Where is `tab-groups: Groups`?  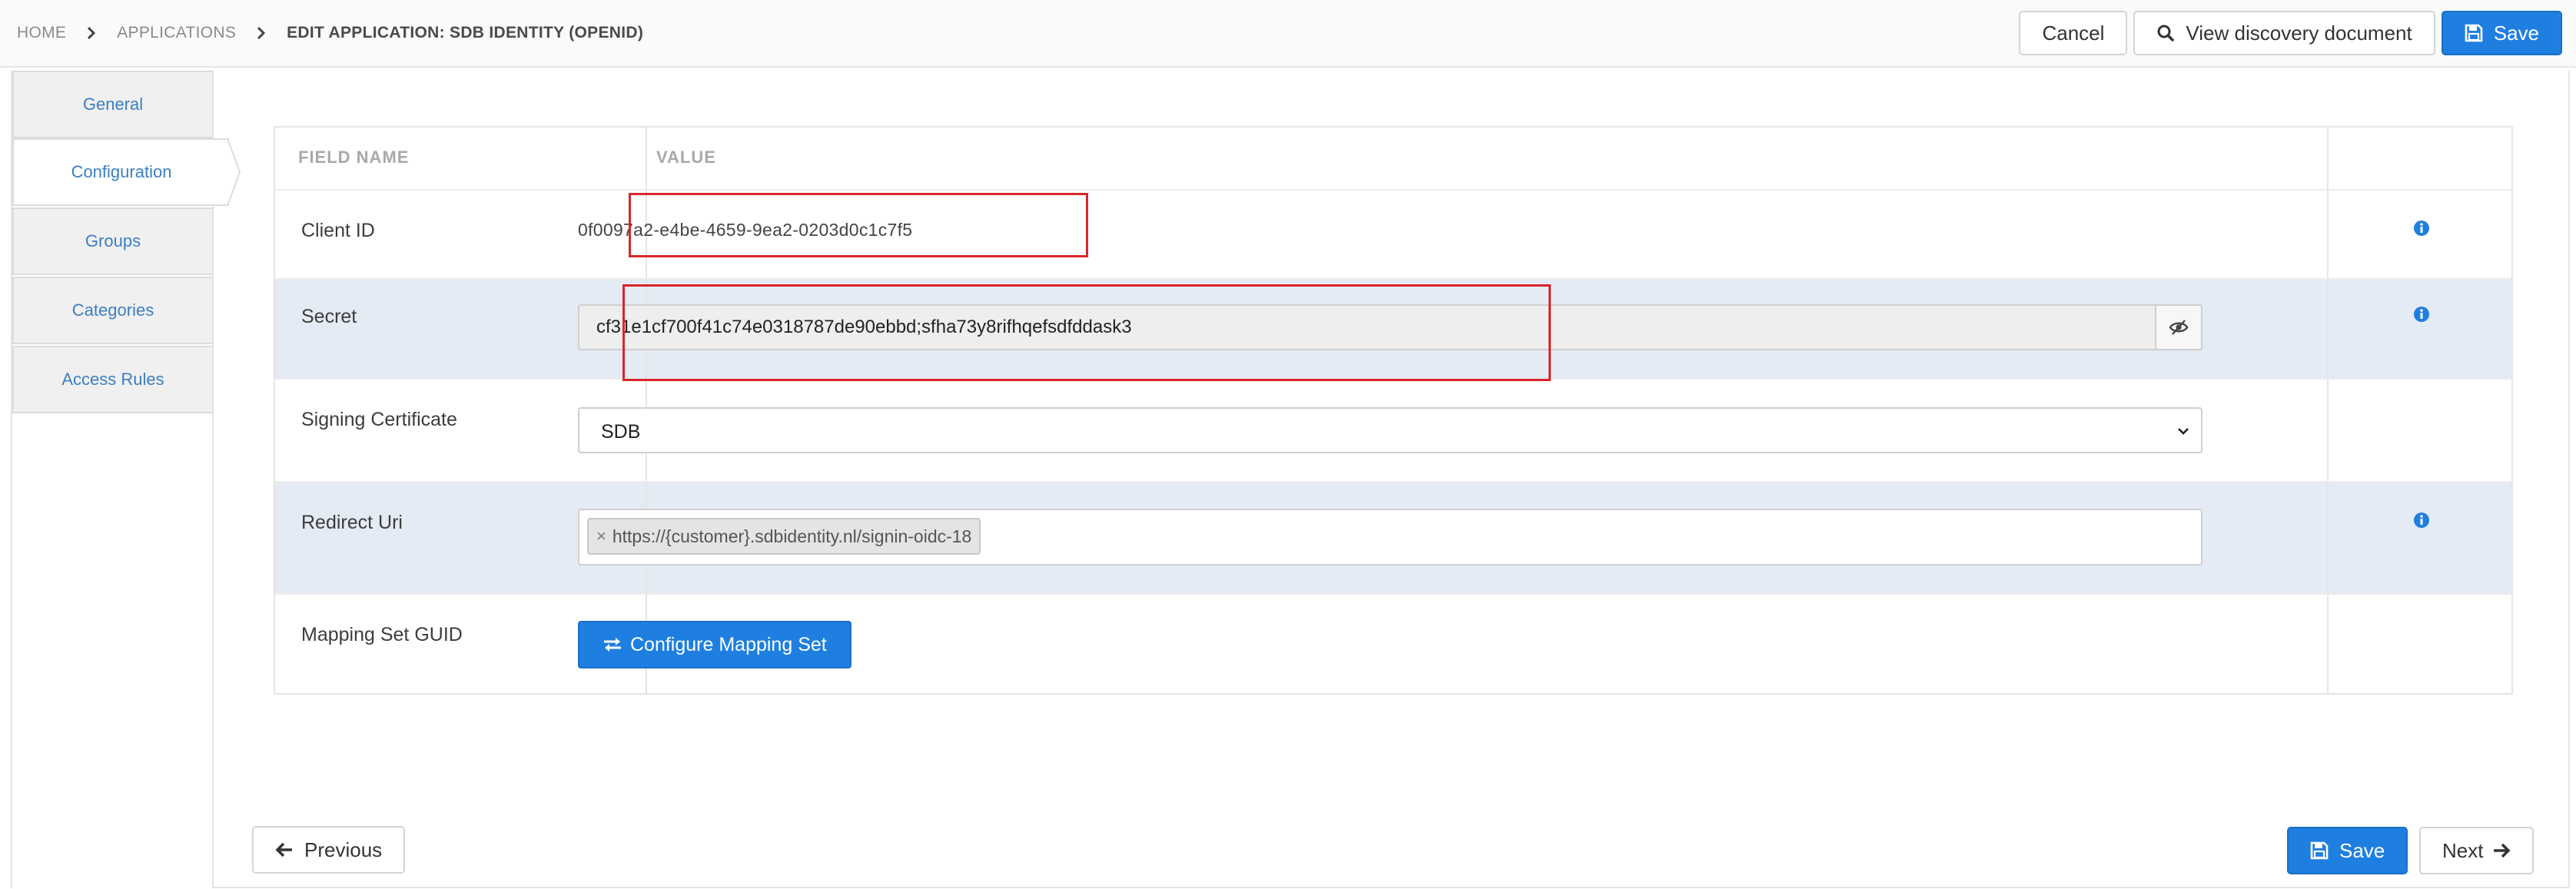
tab-groups: Groups is located at coordinates (113, 241).